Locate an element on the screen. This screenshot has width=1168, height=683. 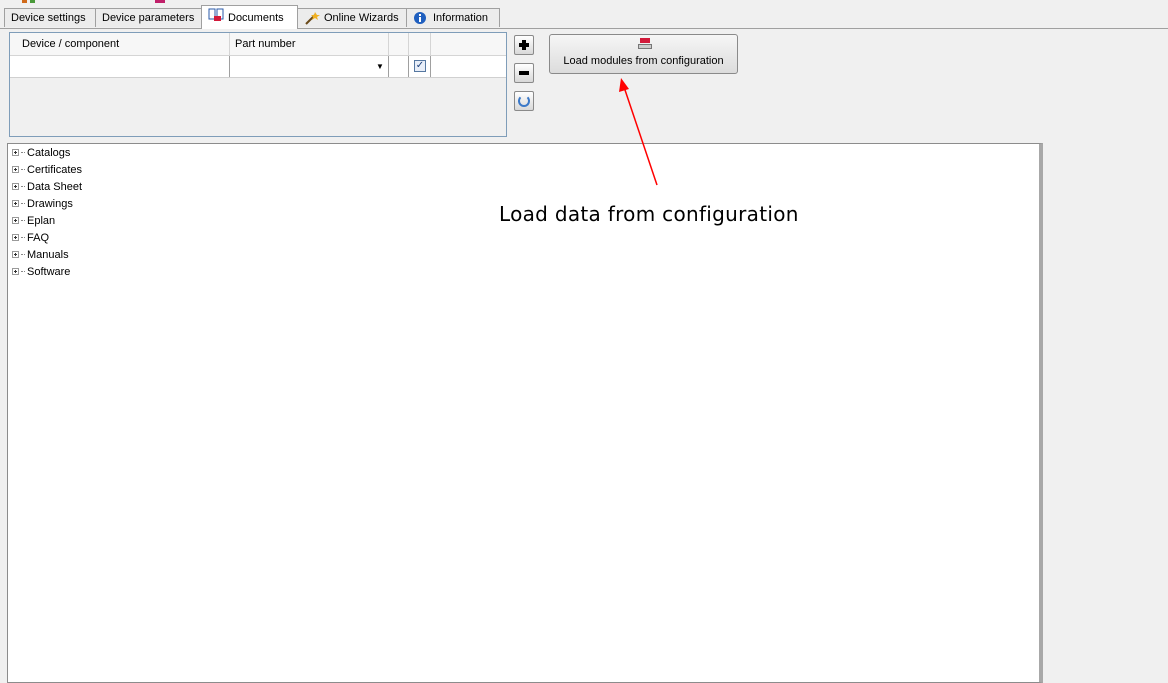
tree-node-catalogs: Catalogs is located at coordinates (41, 152).